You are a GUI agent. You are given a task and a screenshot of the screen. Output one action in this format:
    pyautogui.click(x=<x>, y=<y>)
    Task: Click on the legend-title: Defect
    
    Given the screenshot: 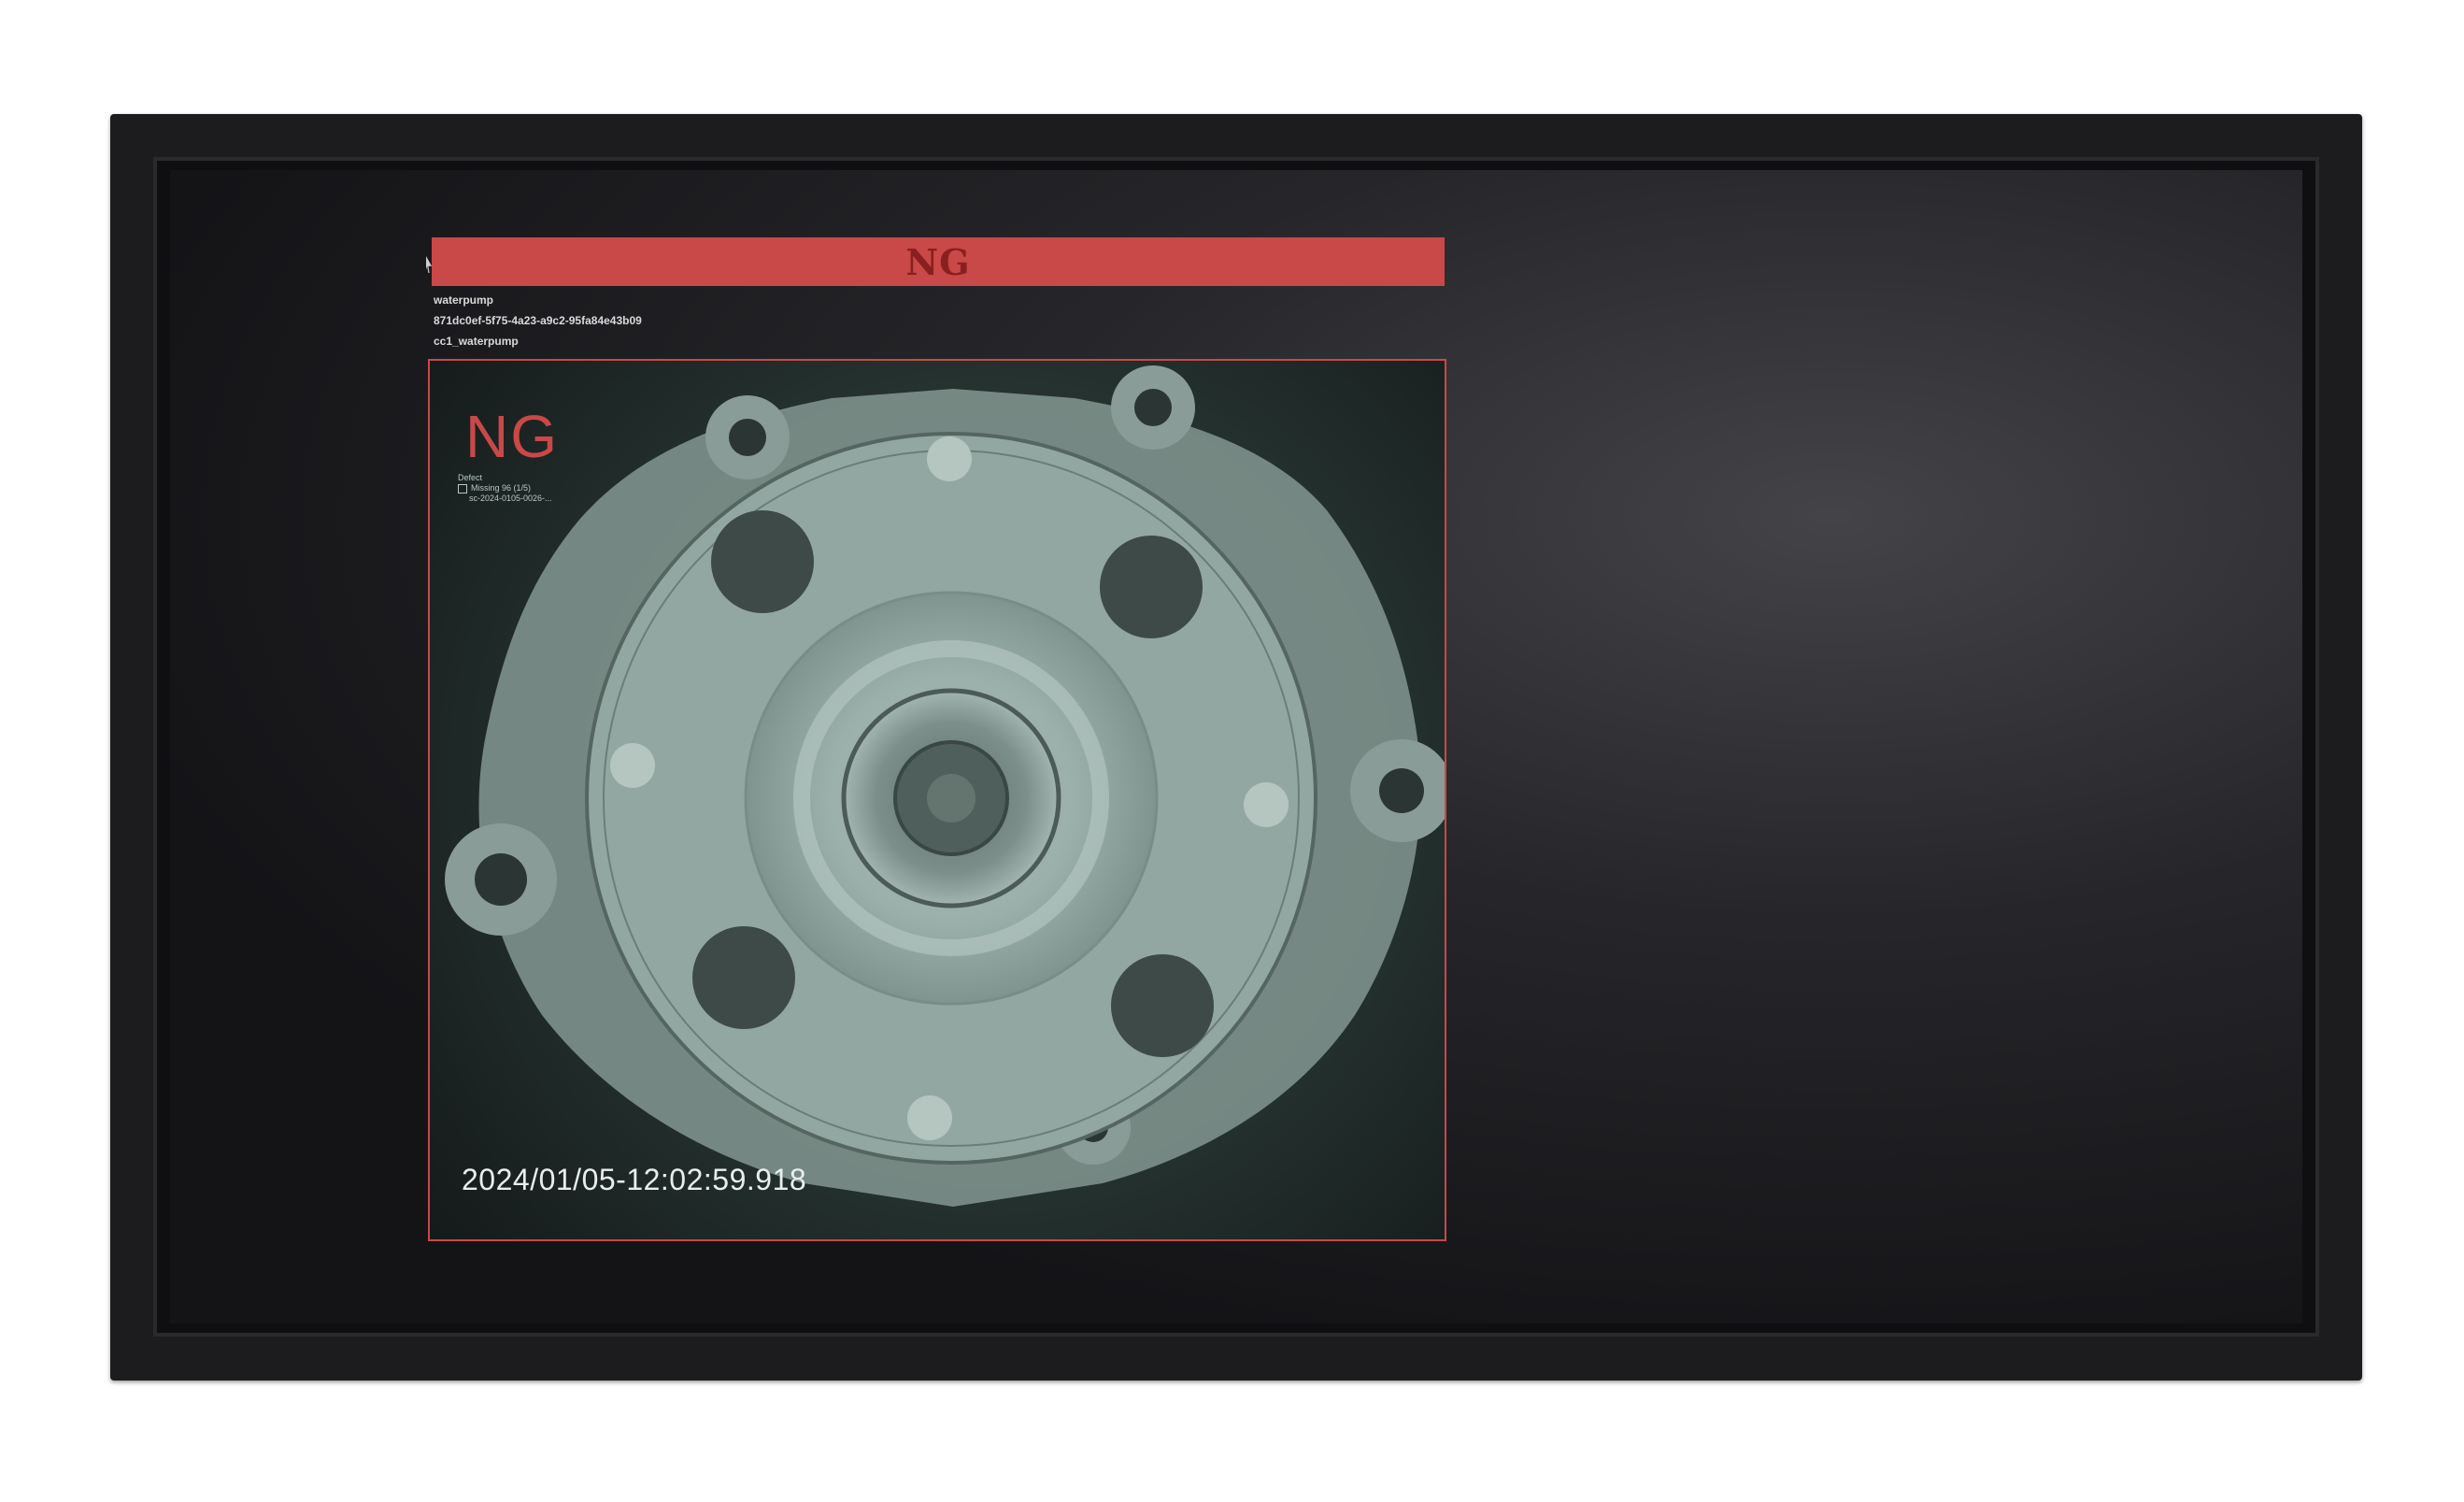 What is the action you would take?
    pyautogui.click(x=470, y=477)
    